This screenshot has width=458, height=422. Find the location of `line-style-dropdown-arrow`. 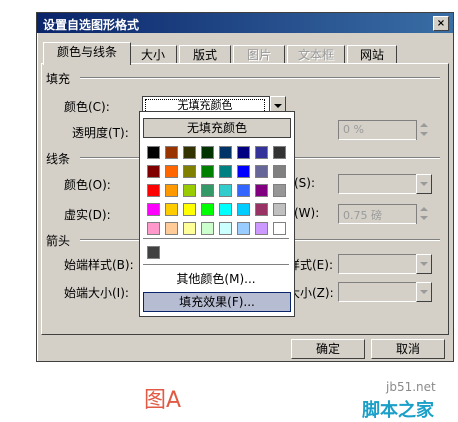

line-style-dropdown-arrow is located at coordinates (424, 184).